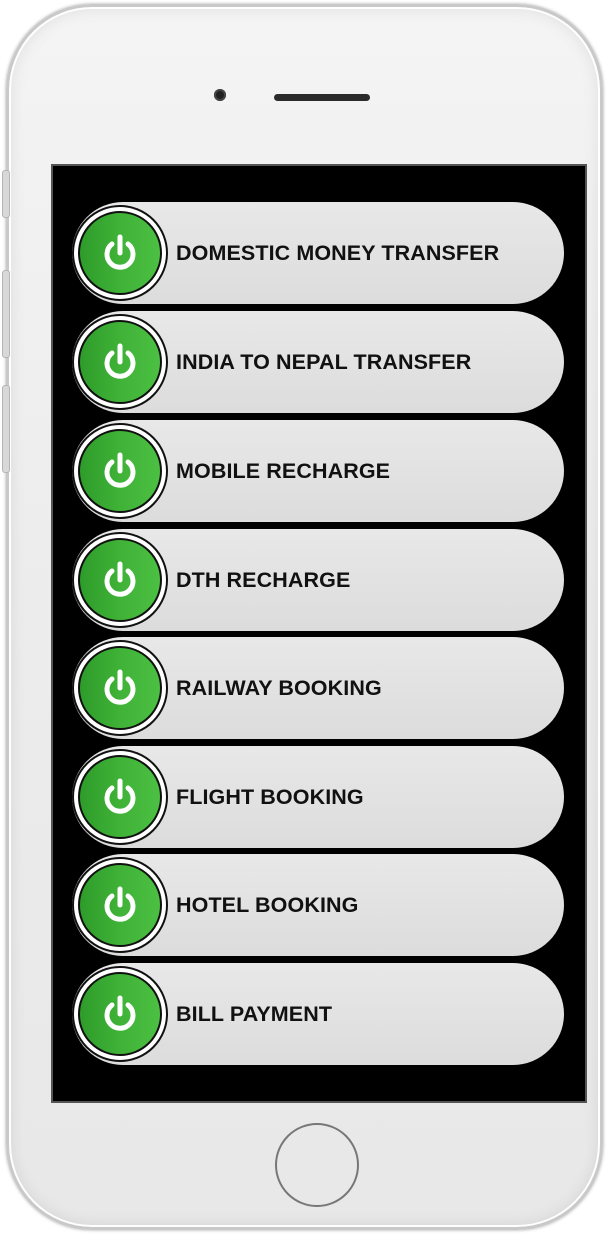 The width and height of the screenshot is (609, 1236). Describe the element at coordinates (338, 253) in the screenshot. I see `menu-item-label: DOMESTIC MONEY TRANSFER` at that location.